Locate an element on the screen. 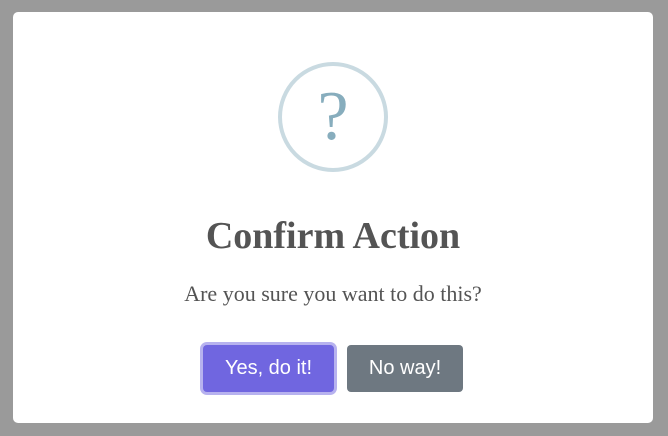  cancel-button: No way! is located at coordinates (405, 368).